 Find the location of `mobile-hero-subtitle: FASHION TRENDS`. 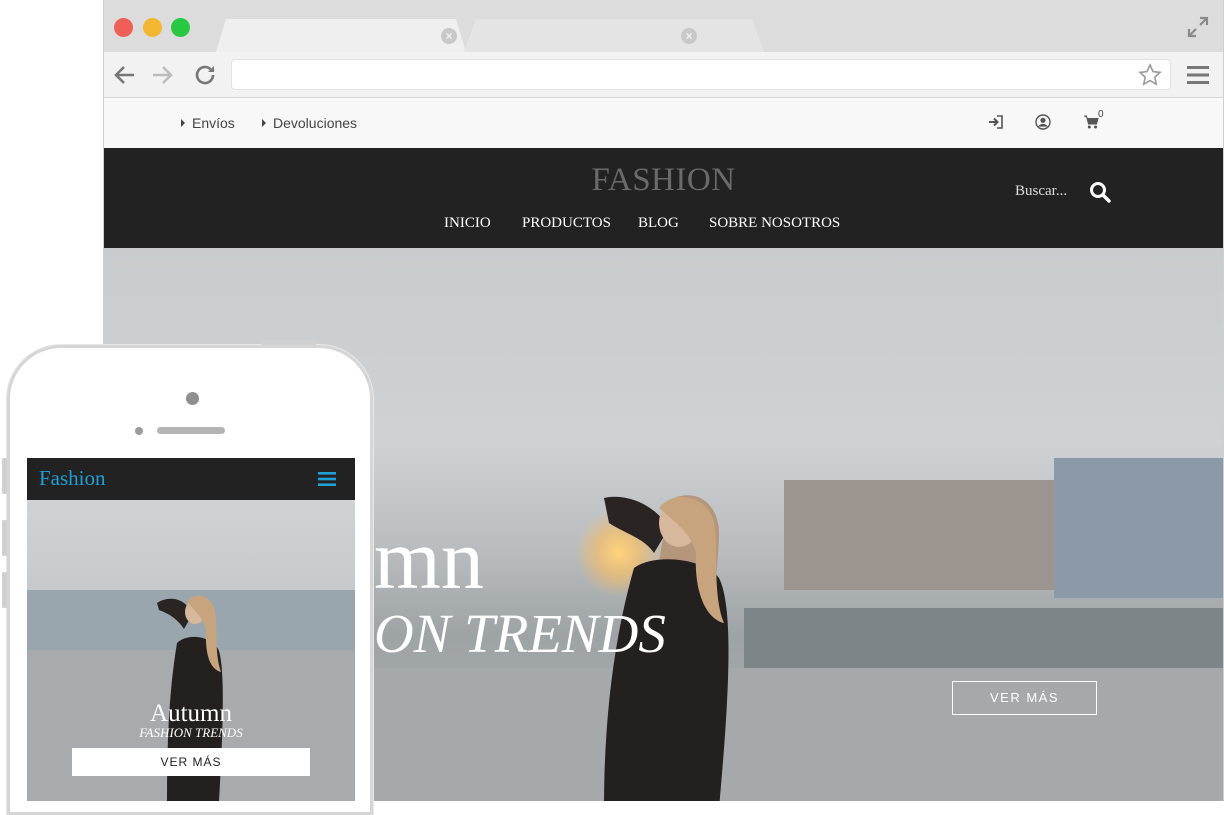

mobile-hero-subtitle: FASHION TRENDS is located at coordinates (191, 732).